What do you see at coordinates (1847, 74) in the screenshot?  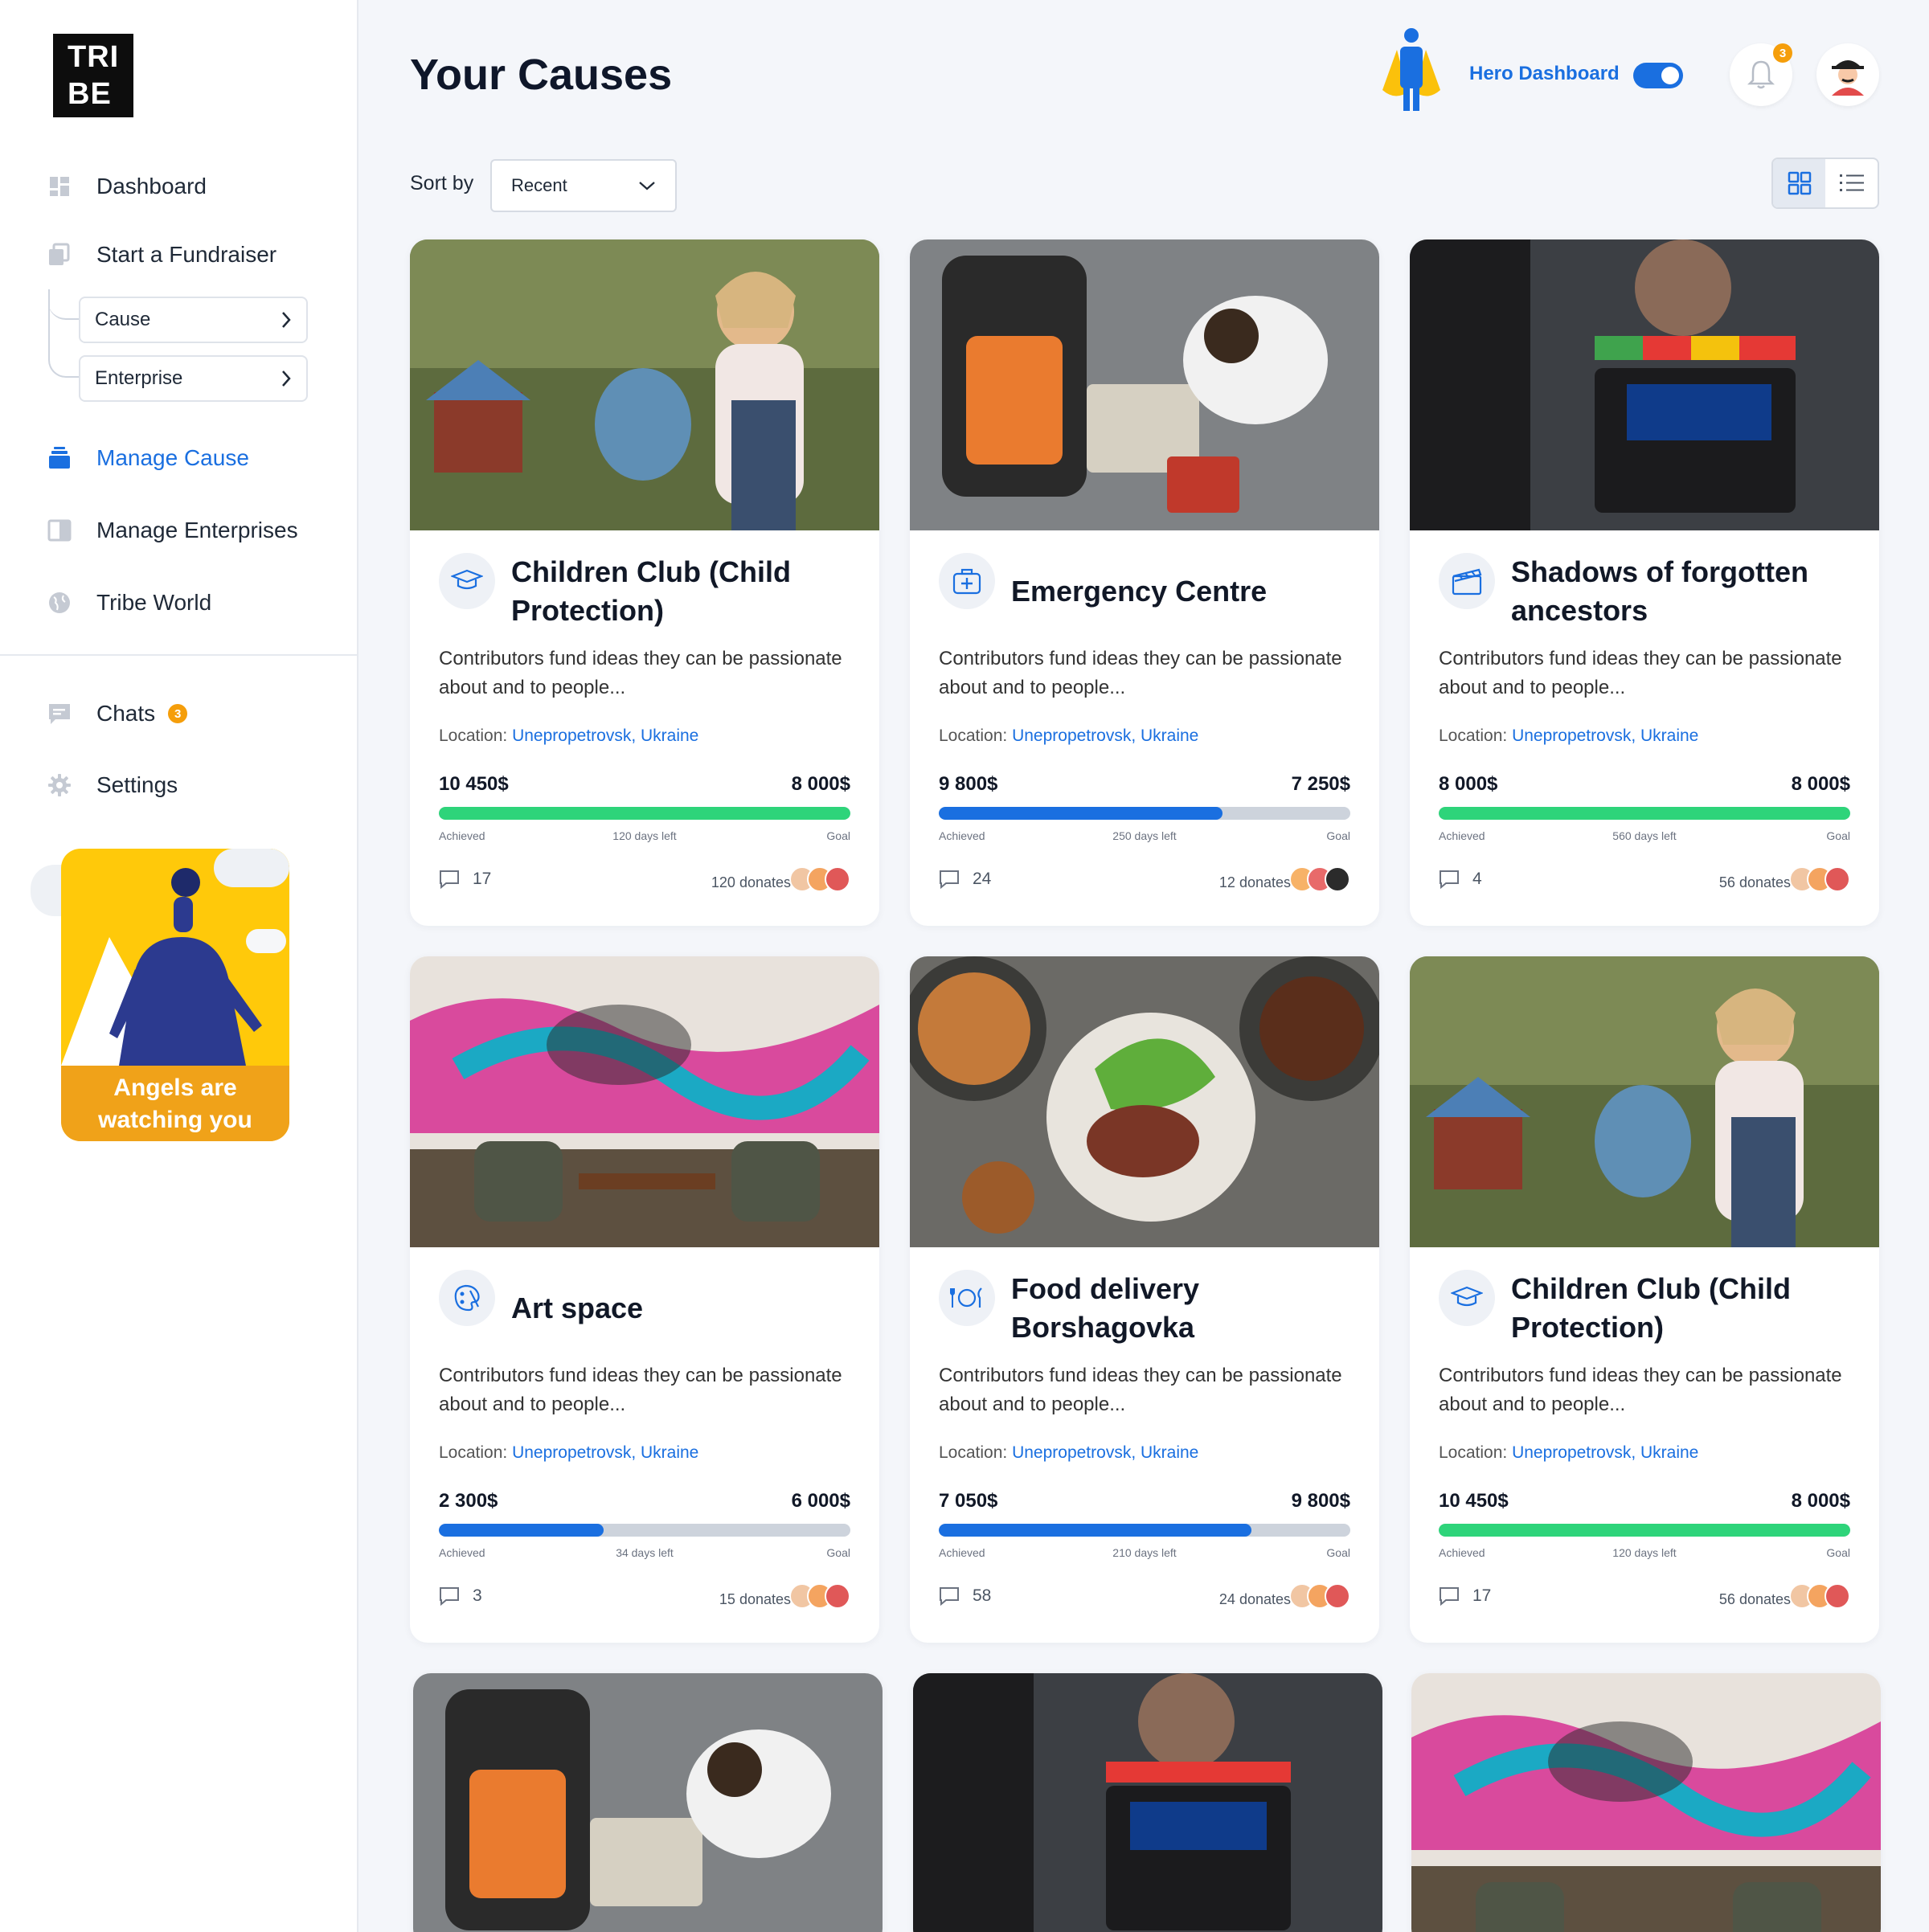 I see `user-avatar-button` at bounding box center [1847, 74].